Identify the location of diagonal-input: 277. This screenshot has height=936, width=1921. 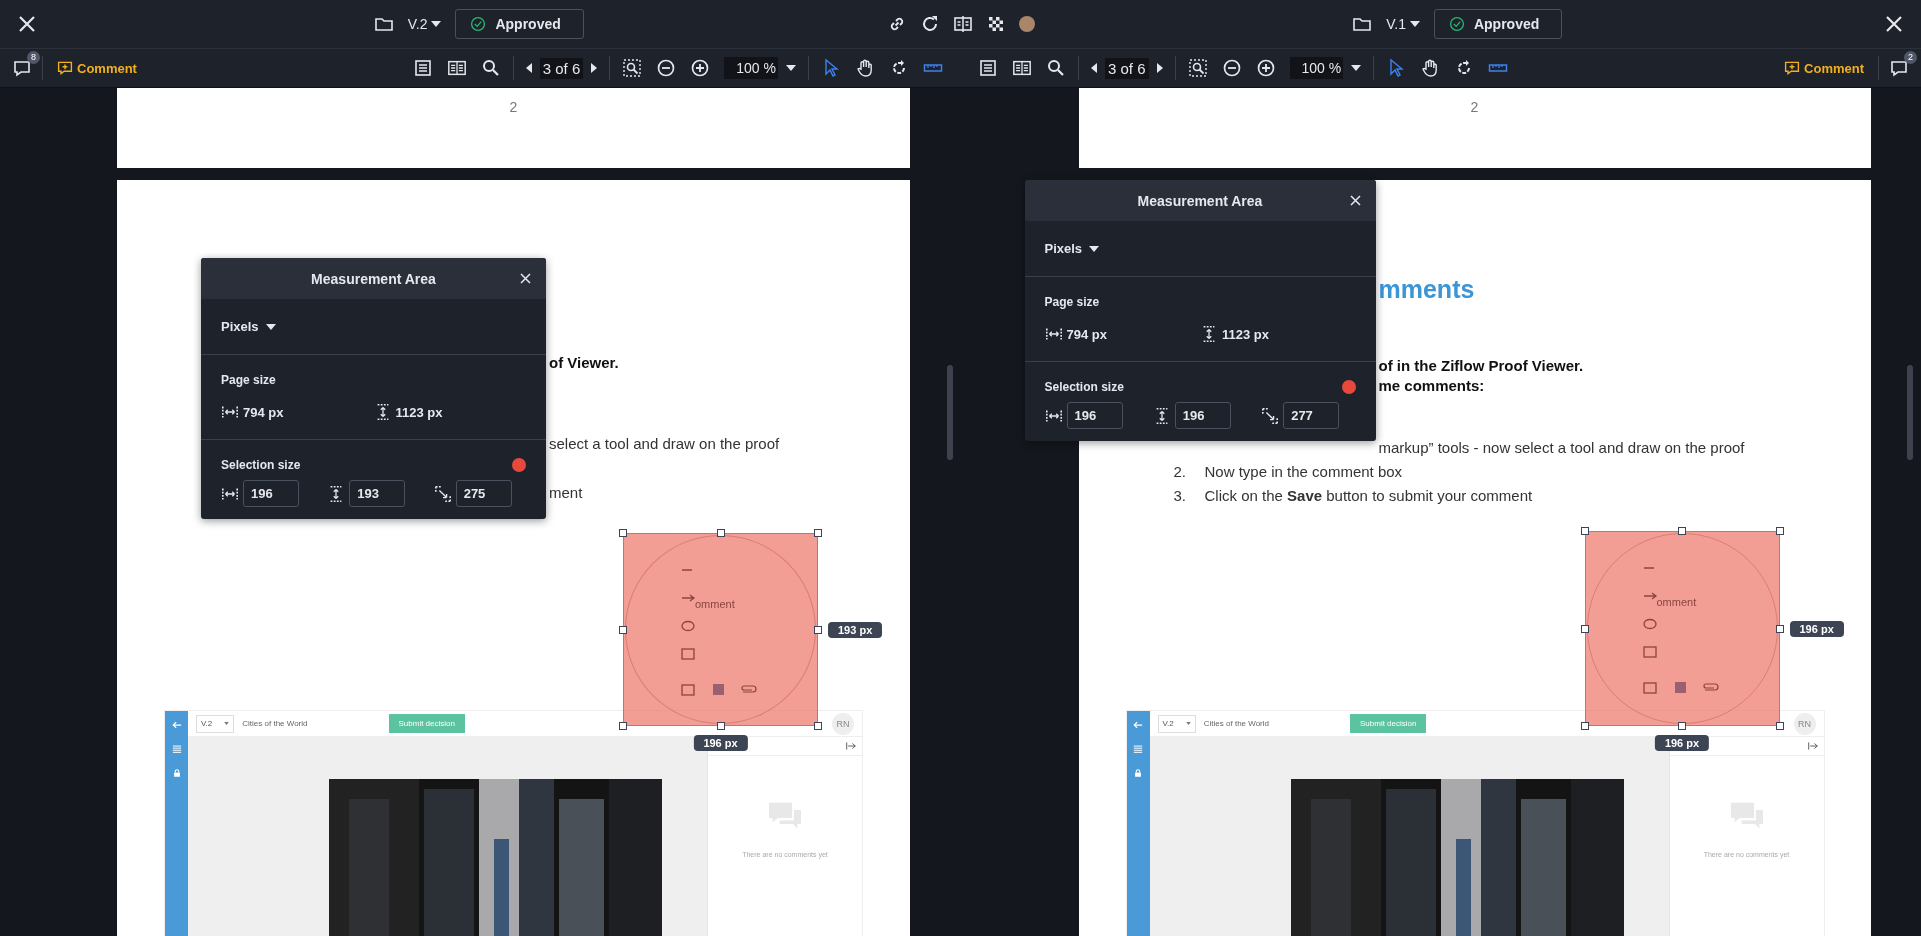
(1311, 415).